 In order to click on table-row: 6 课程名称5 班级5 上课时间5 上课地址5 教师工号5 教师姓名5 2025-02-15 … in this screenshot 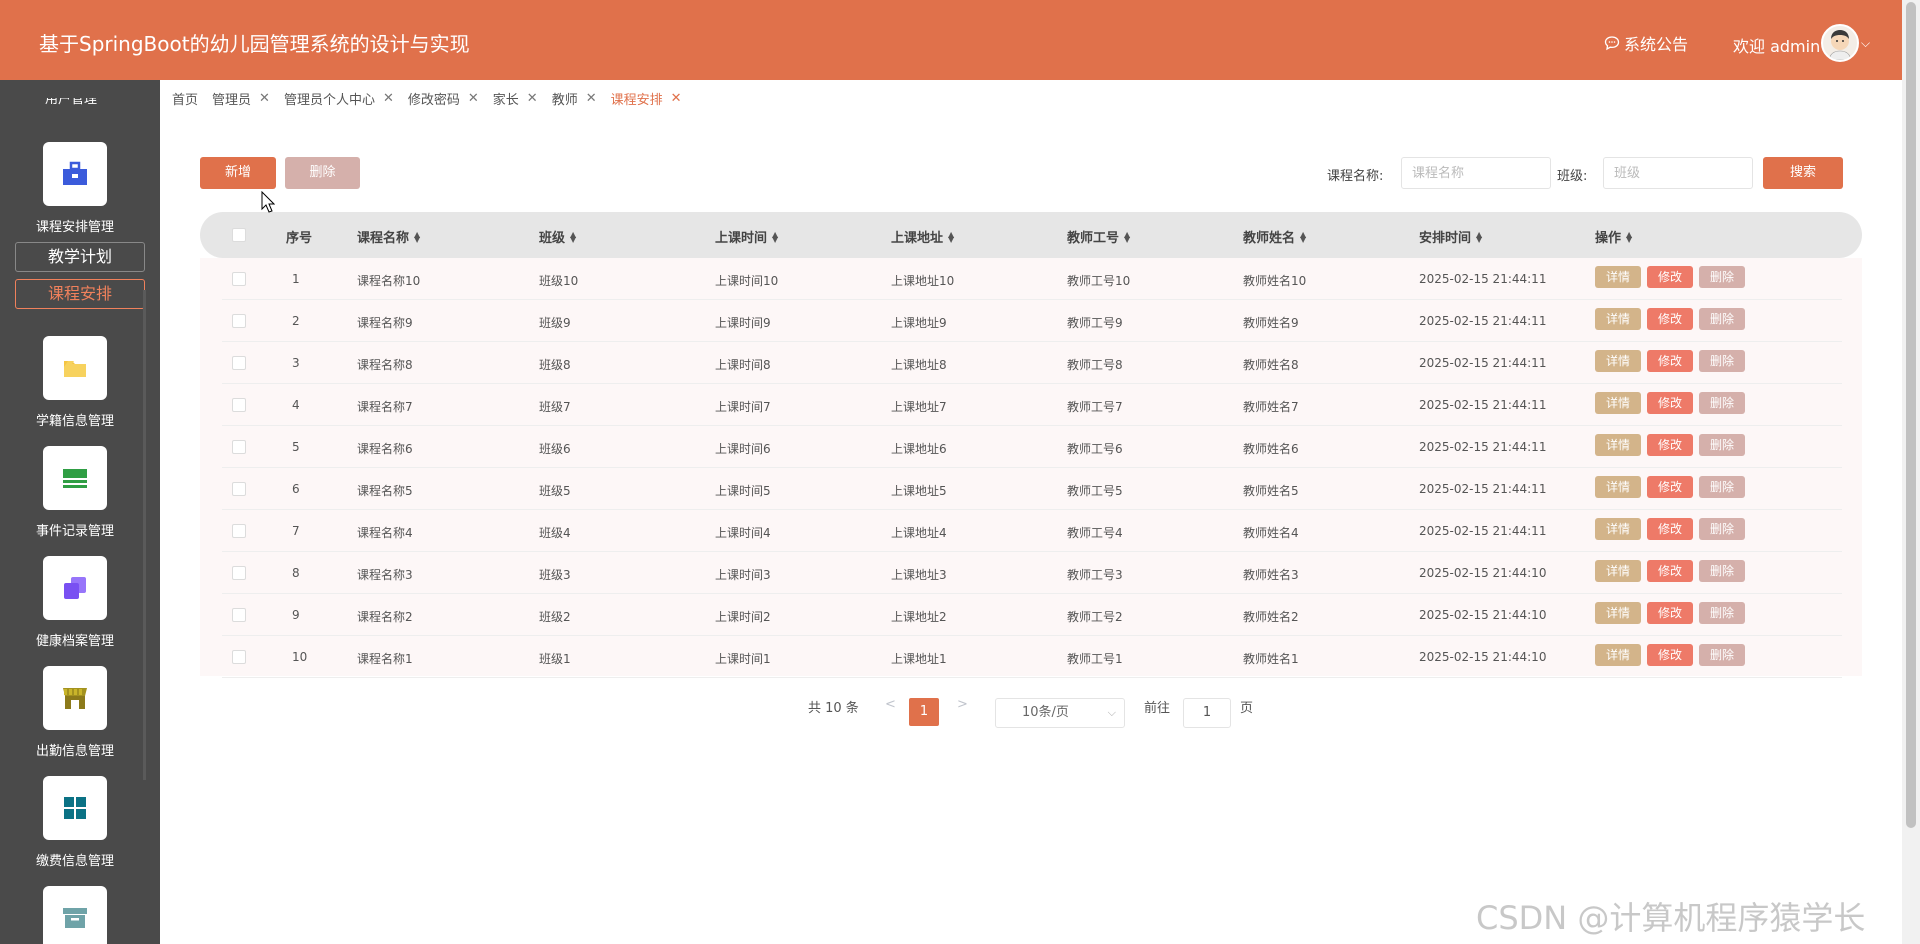, I will do `click(1032, 489)`.